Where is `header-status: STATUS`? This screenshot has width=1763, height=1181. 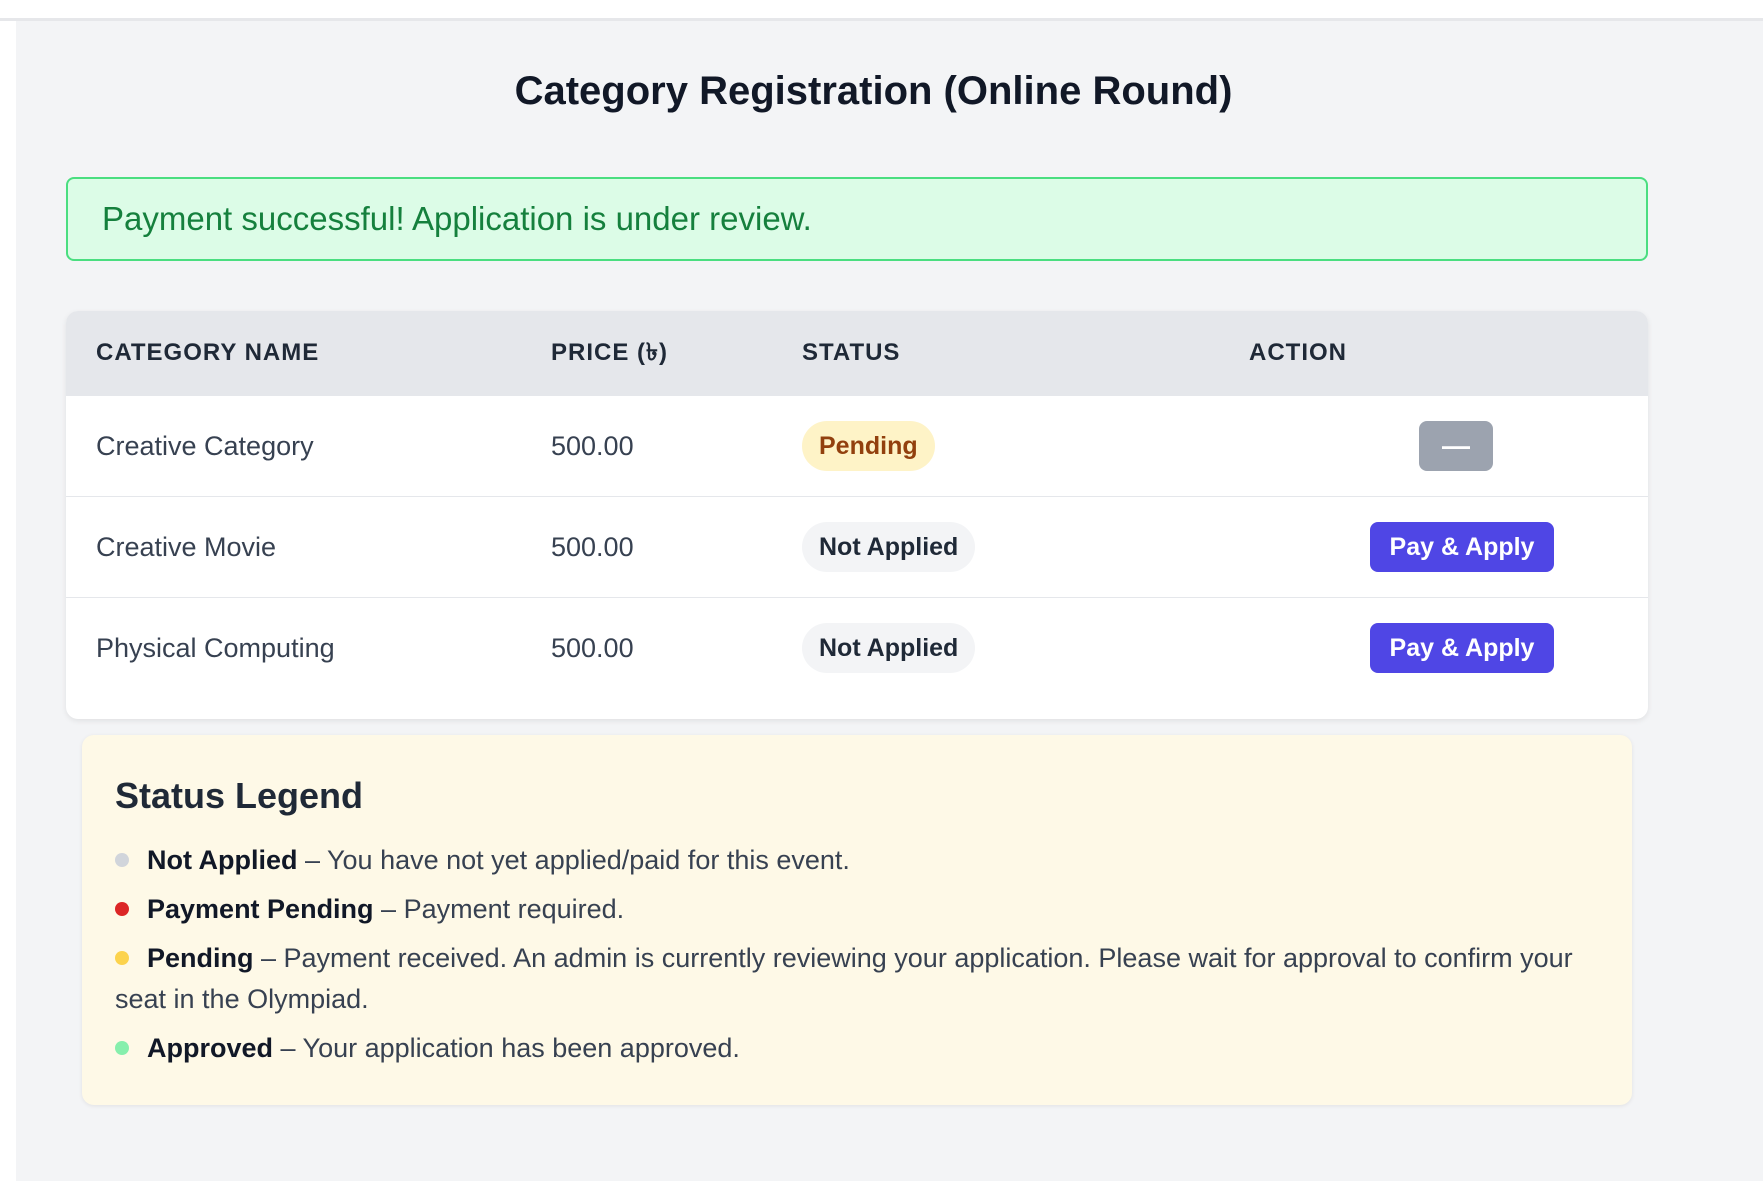
header-status: STATUS is located at coordinates (851, 352).